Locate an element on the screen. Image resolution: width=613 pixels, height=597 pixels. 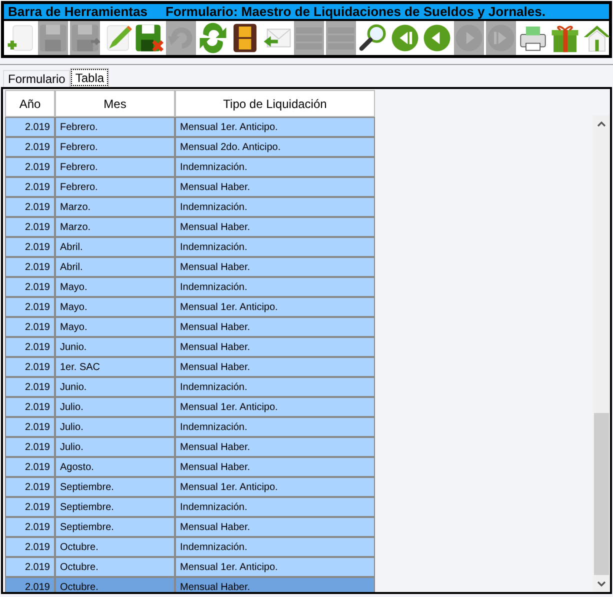
table-row: 2.019 Febrero. Mensual Haber. is located at coordinates (189, 187).